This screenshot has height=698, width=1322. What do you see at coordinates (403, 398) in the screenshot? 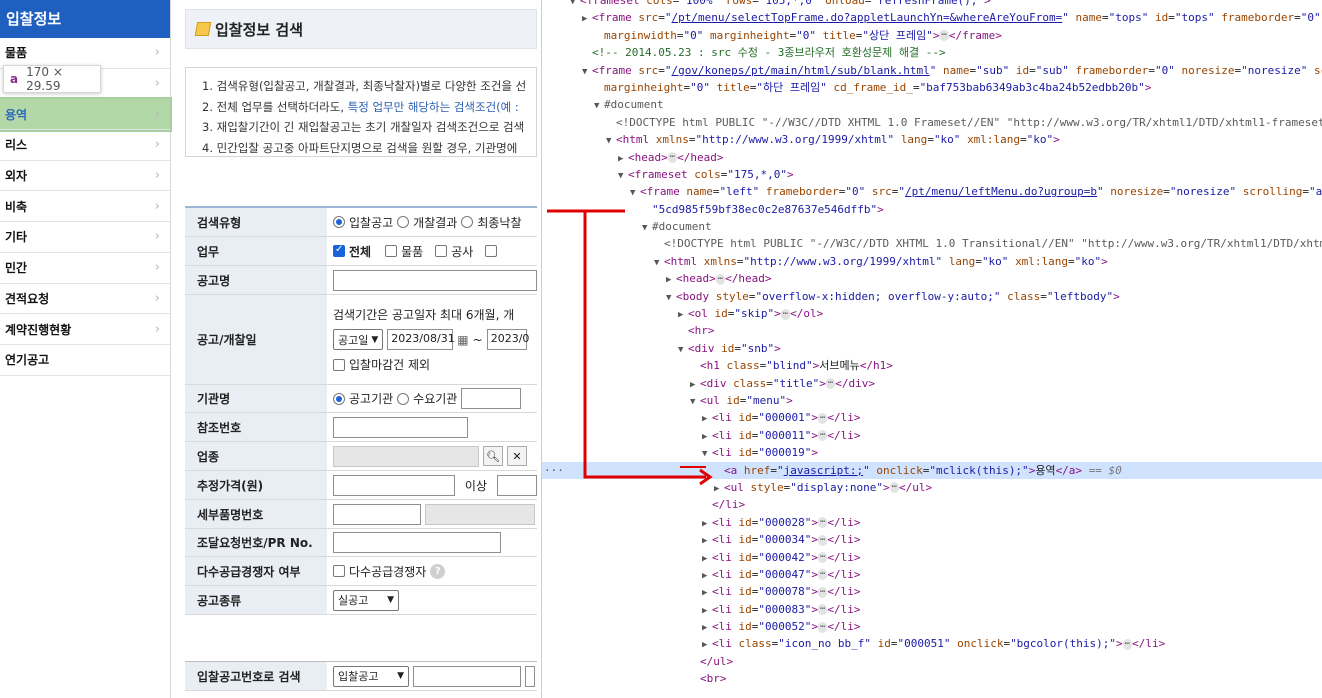
I see `radio-demand-agency` at bounding box center [403, 398].